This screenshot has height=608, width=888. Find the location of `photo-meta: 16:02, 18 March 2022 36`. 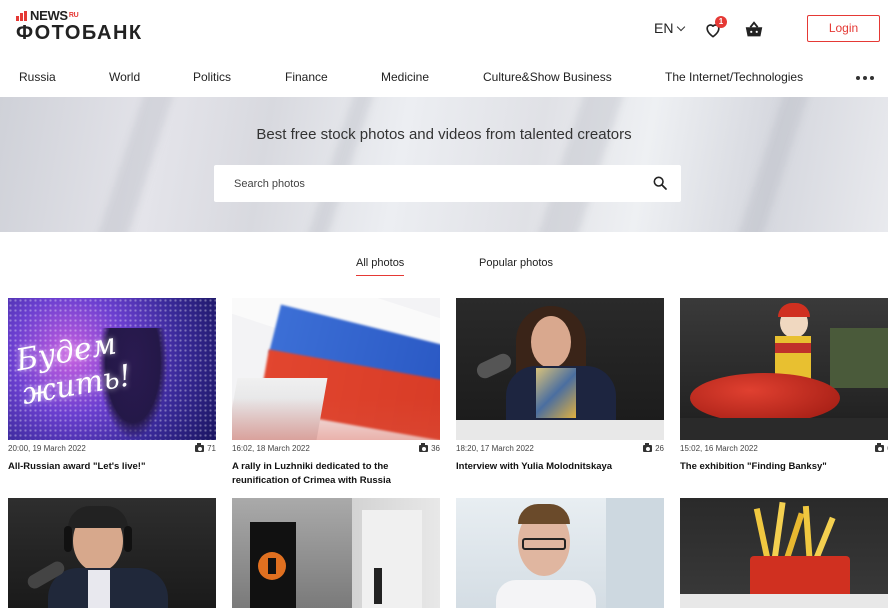

photo-meta: 16:02, 18 March 2022 36 is located at coordinates (336, 451).